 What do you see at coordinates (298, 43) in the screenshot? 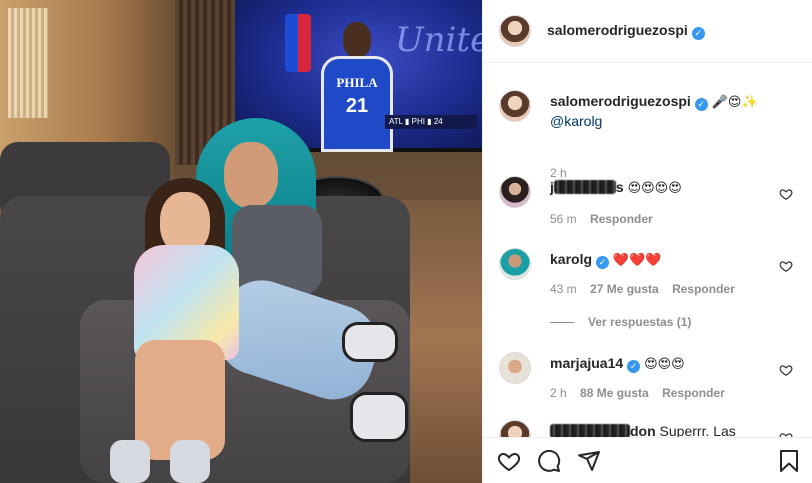
I see `league-logo` at bounding box center [298, 43].